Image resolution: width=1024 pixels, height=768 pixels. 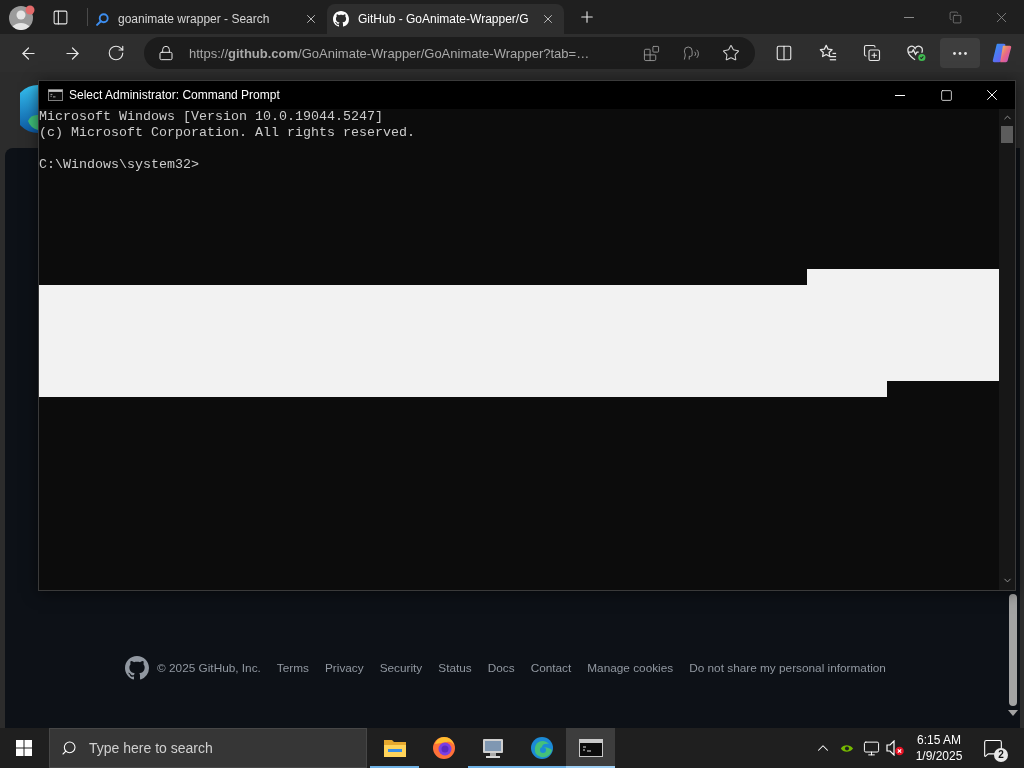 What do you see at coordinates (102, 19) in the screenshot?
I see `magnifier-icon` at bounding box center [102, 19].